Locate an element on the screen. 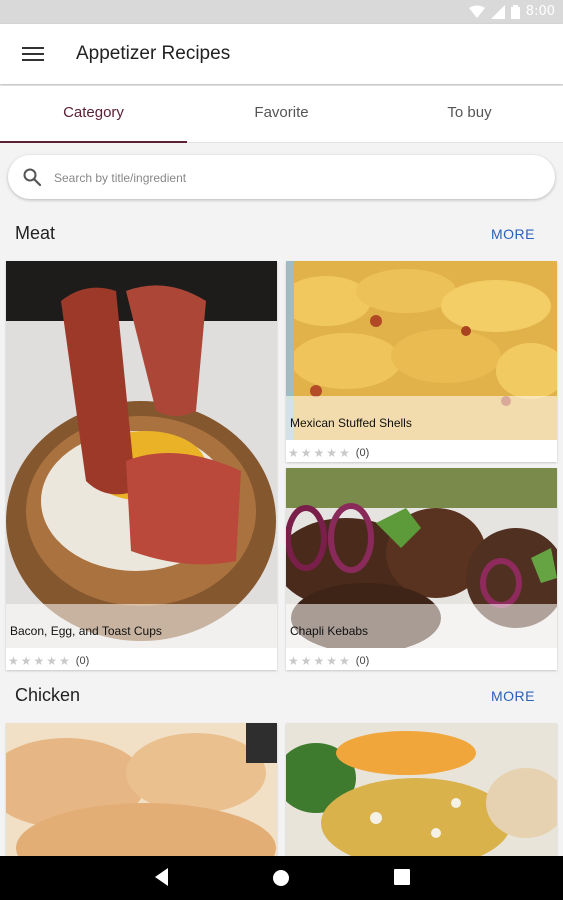 The height and width of the screenshot is (900, 563). tab-favorite: Favorite is located at coordinates (281, 114).